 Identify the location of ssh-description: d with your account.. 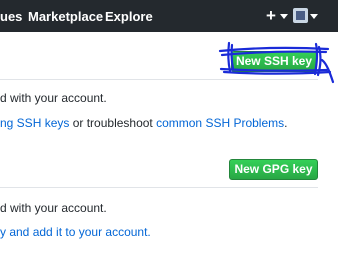
(53, 98).